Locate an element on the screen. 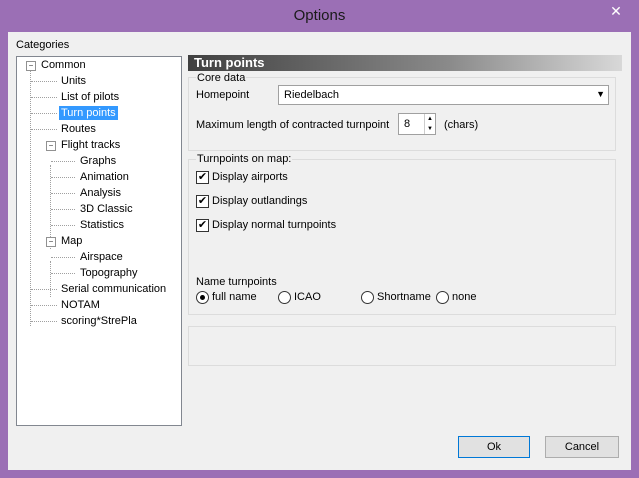 The height and width of the screenshot is (478, 639). ok-button: Ok is located at coordinates (494, 447).